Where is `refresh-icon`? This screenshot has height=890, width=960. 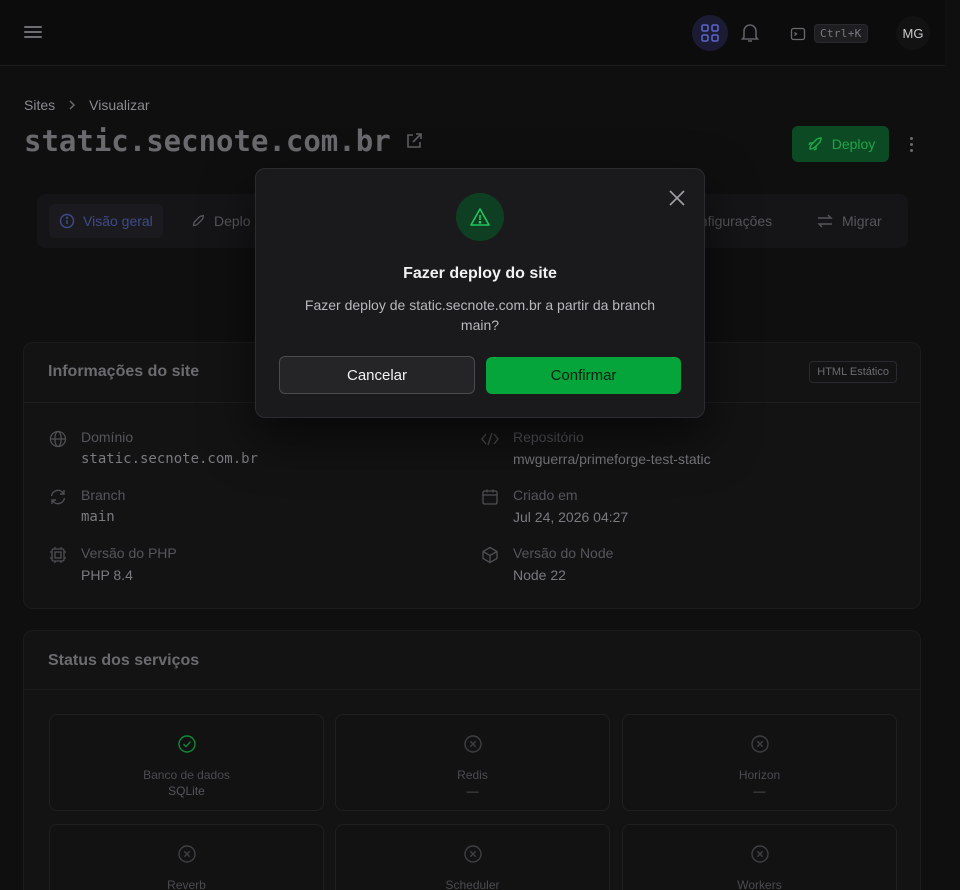 refresh-icon is located at coordinates (58, 497).